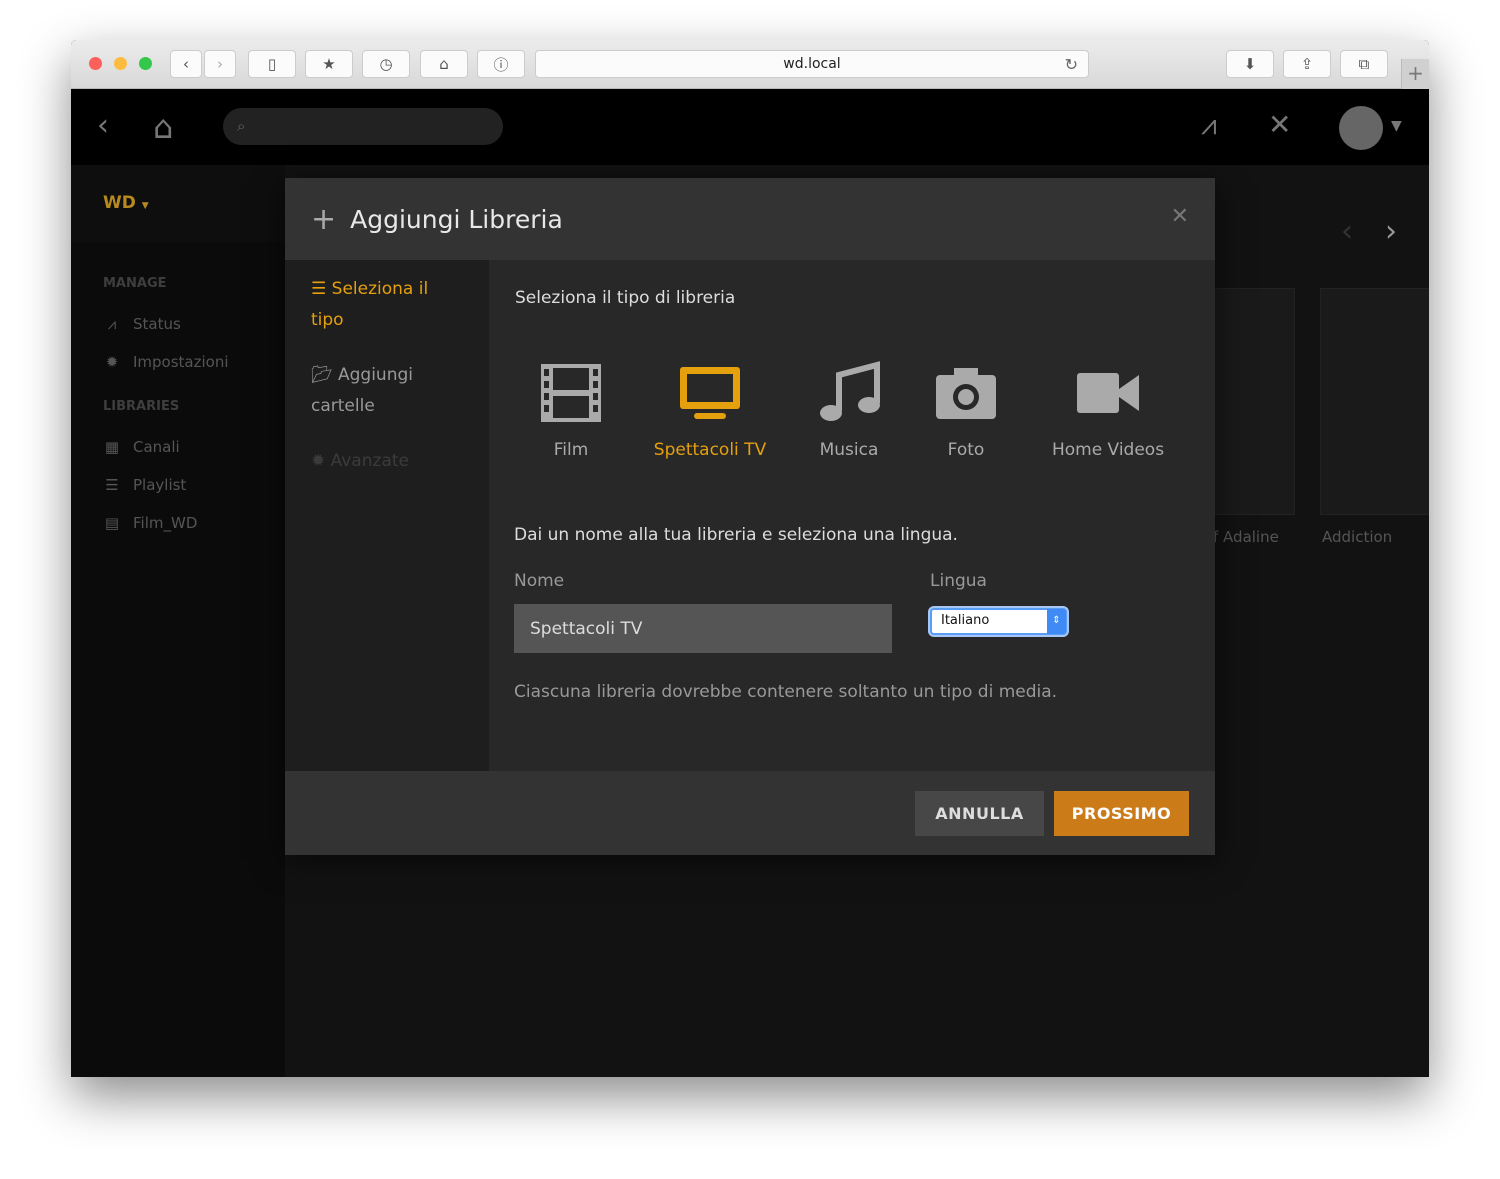  I want to click on type-film: Film, so click(571, 410).